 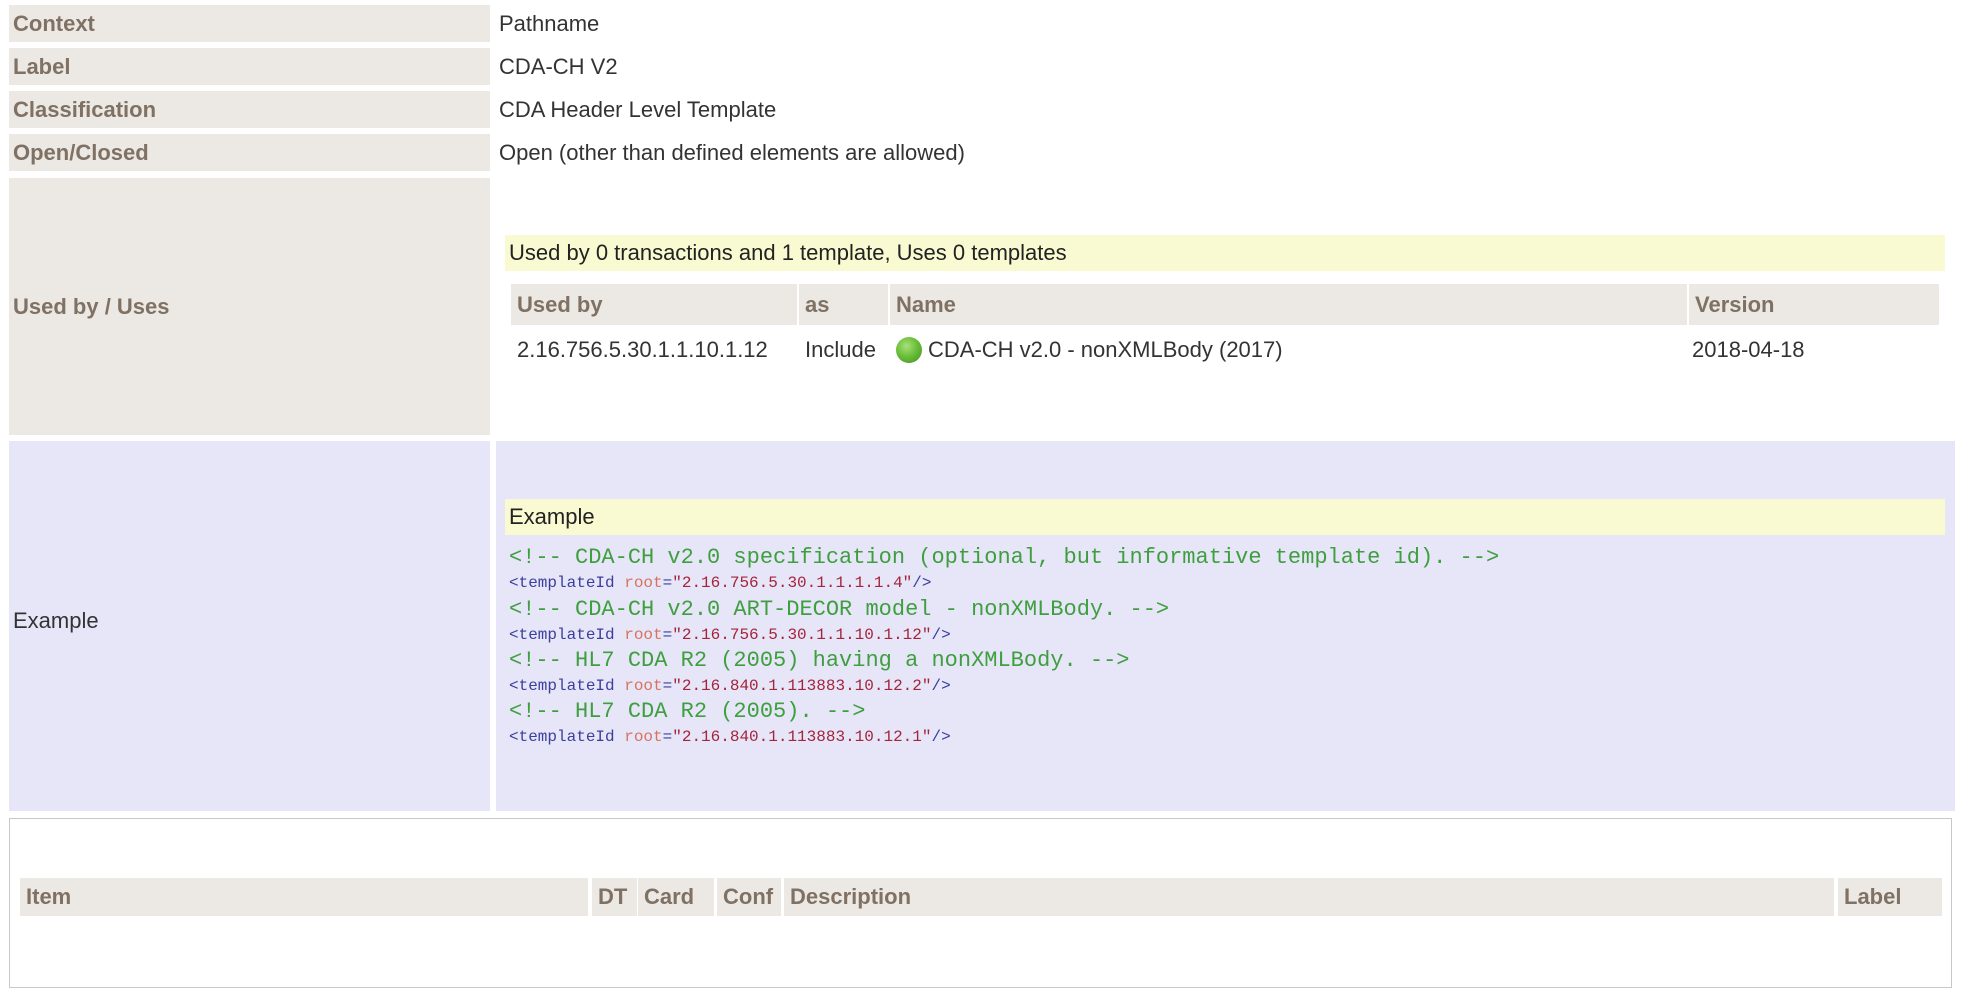 What do you see at coordinates (549, 23) in the screenshot?
I see `context-value: Pathname` at bounding box center [549, 23].